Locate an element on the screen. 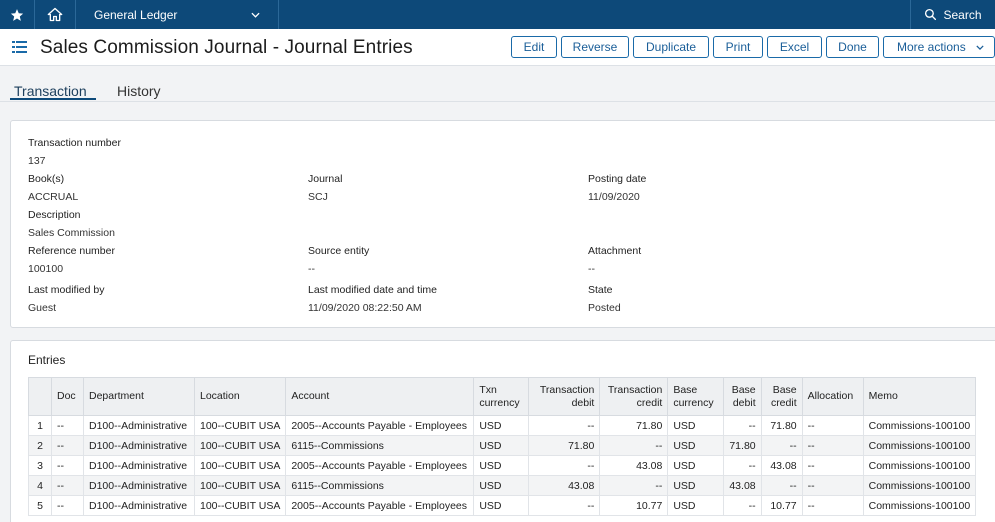 The height and width of the screenshot is (522, 995). active-tab-indicator is located at coordinates (53, 99).